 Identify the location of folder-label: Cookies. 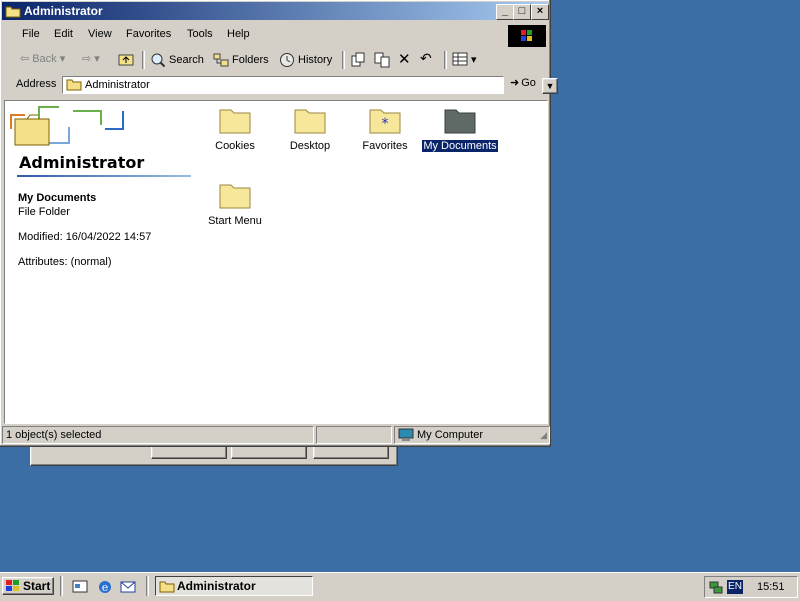
(235, 146).